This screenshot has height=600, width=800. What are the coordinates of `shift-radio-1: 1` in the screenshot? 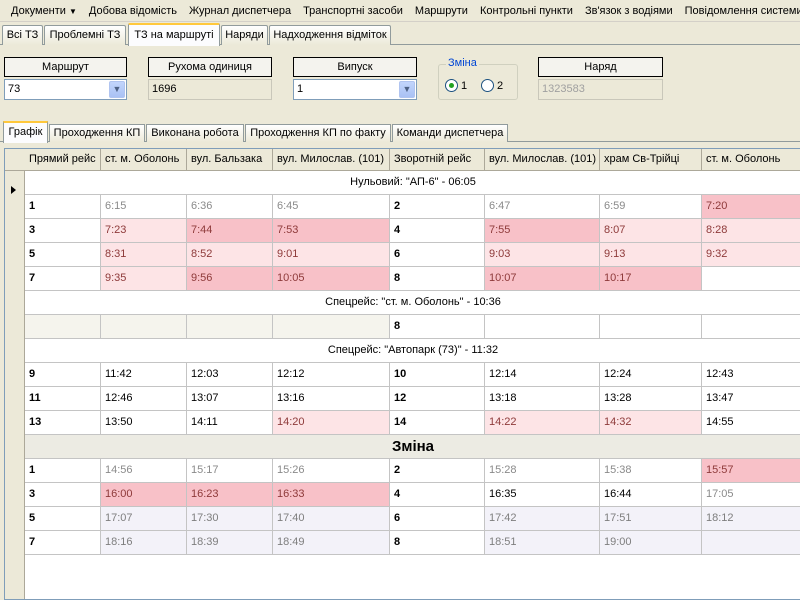 It's located at (456, 85).